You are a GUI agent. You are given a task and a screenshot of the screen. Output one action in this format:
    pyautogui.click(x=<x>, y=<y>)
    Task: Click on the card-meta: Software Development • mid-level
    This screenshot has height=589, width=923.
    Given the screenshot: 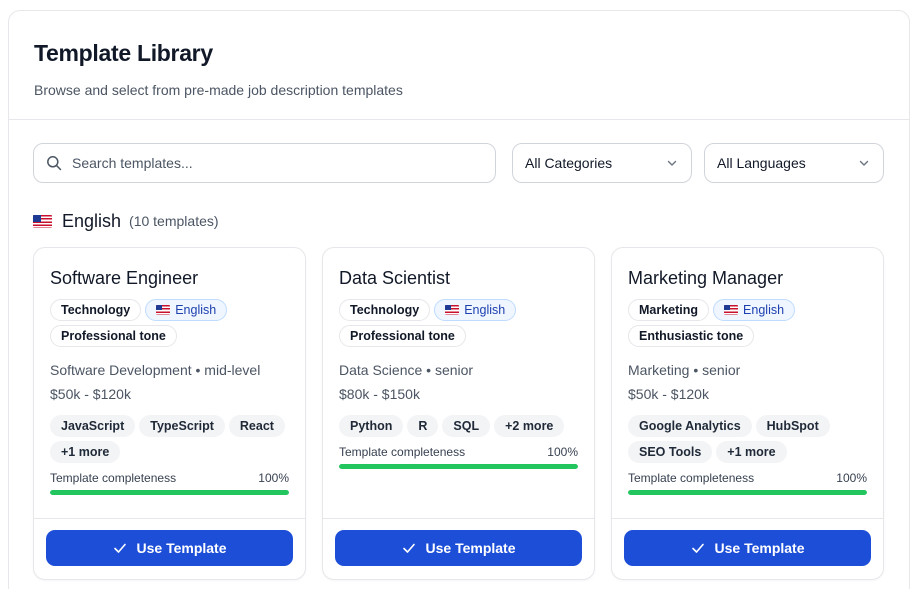 What is the action you would take?
    pyautogui.click(x=155, y=370)
    